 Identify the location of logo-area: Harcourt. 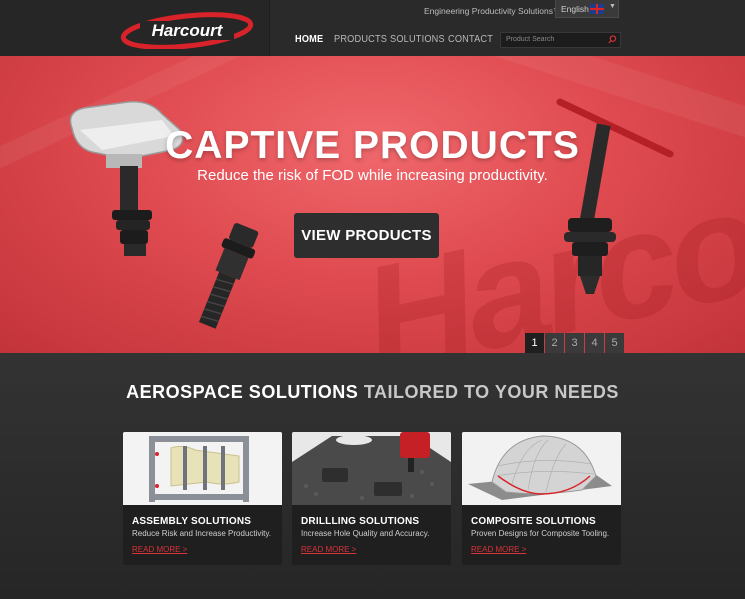
(135, 28).